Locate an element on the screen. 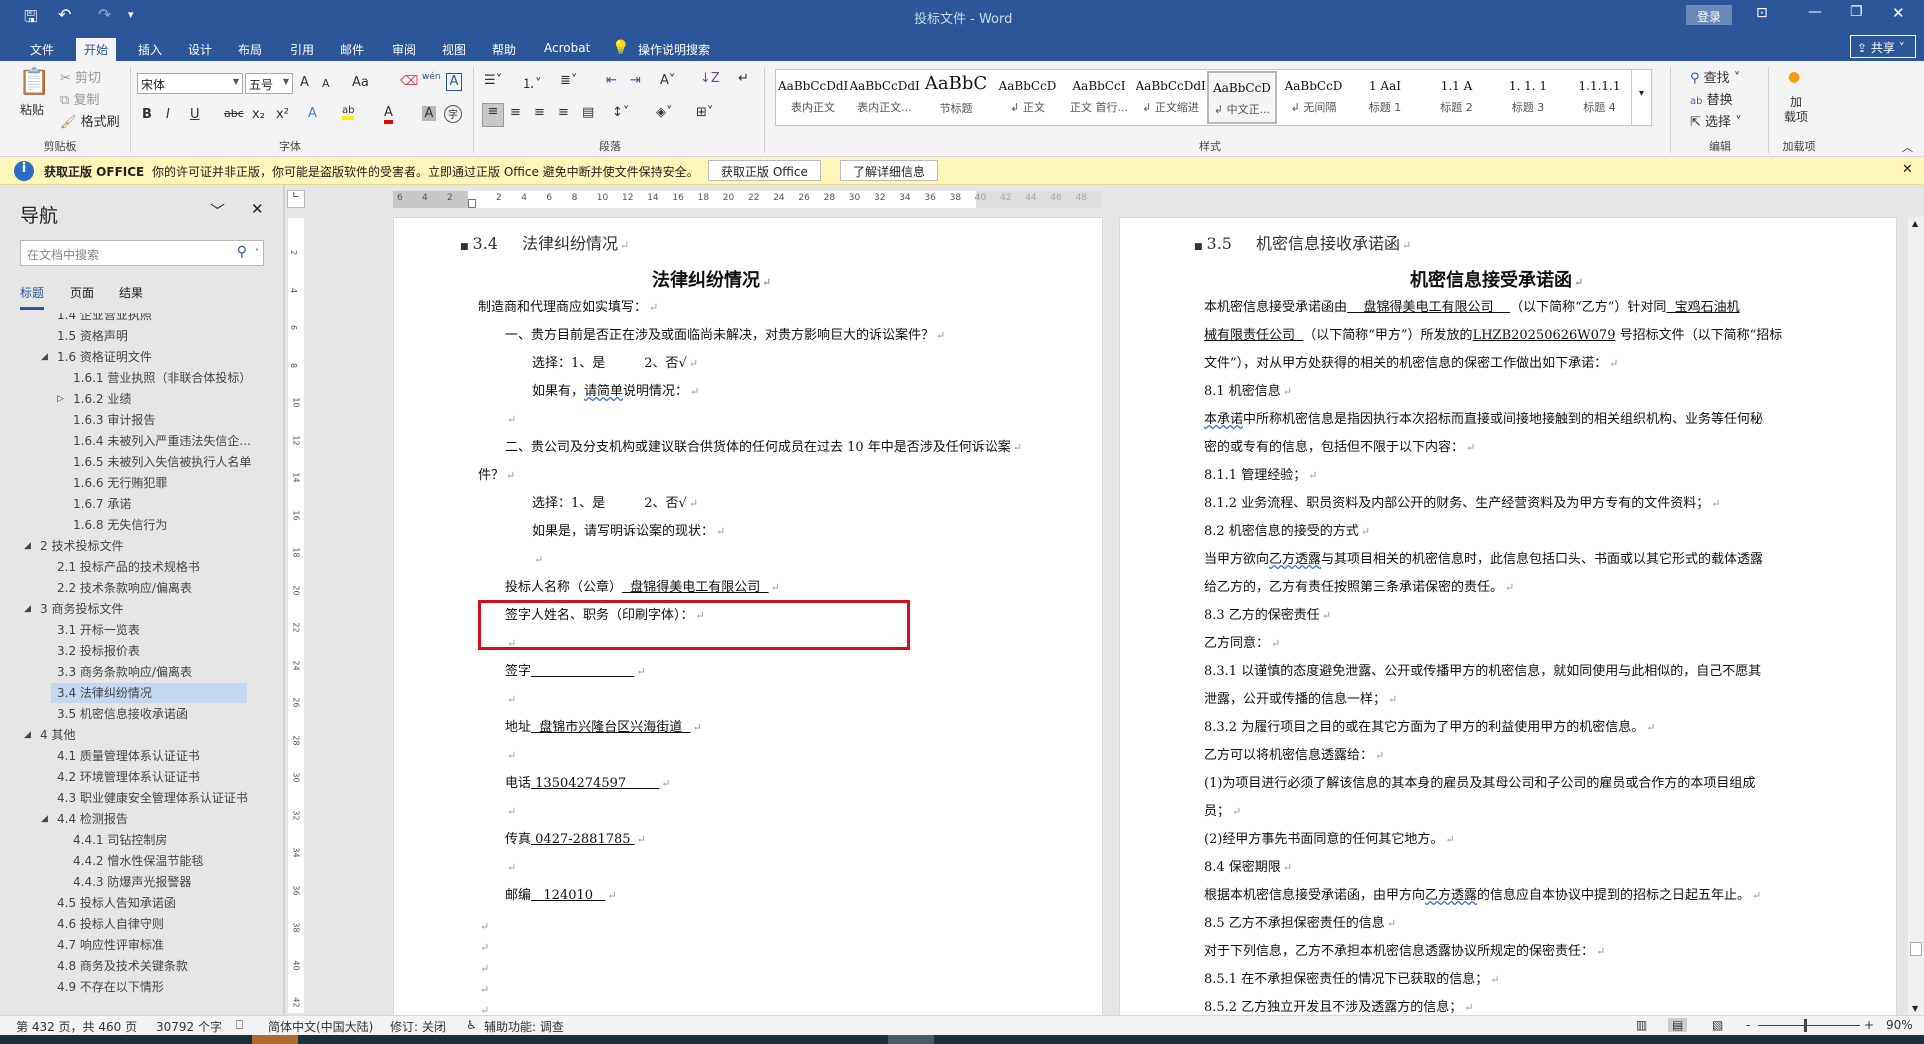  style-item: AaBbCcD ↲ 正文 is located at coordinates (1028, 97).